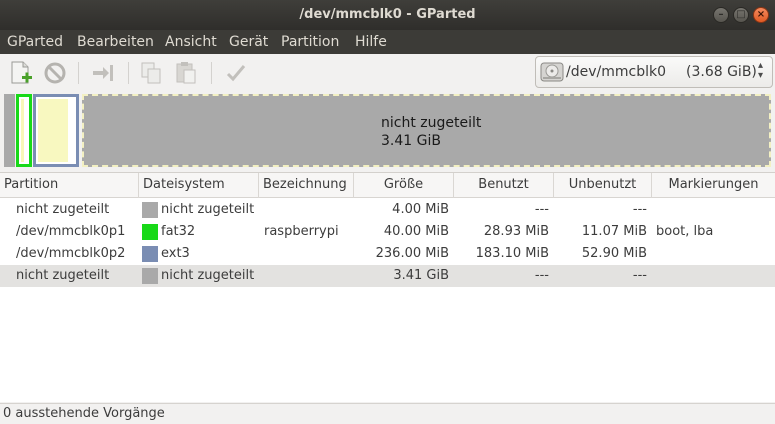  Describe the element at coordinates (411, 141) in the screenshot. I see `visual-size: 3.41 GiB` at that location.